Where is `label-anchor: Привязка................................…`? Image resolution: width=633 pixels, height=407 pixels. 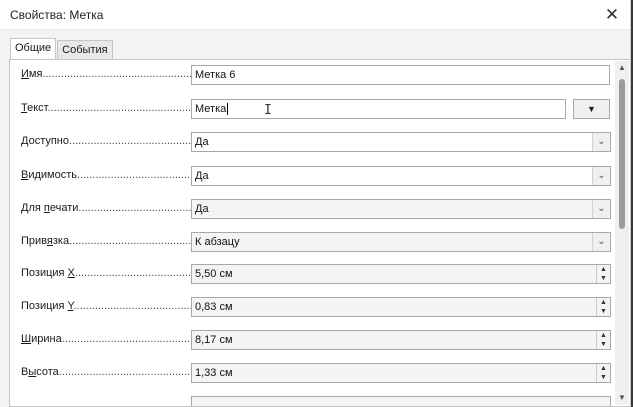 label-anchor: Привязка................................… is located at coordinates (106, 241).